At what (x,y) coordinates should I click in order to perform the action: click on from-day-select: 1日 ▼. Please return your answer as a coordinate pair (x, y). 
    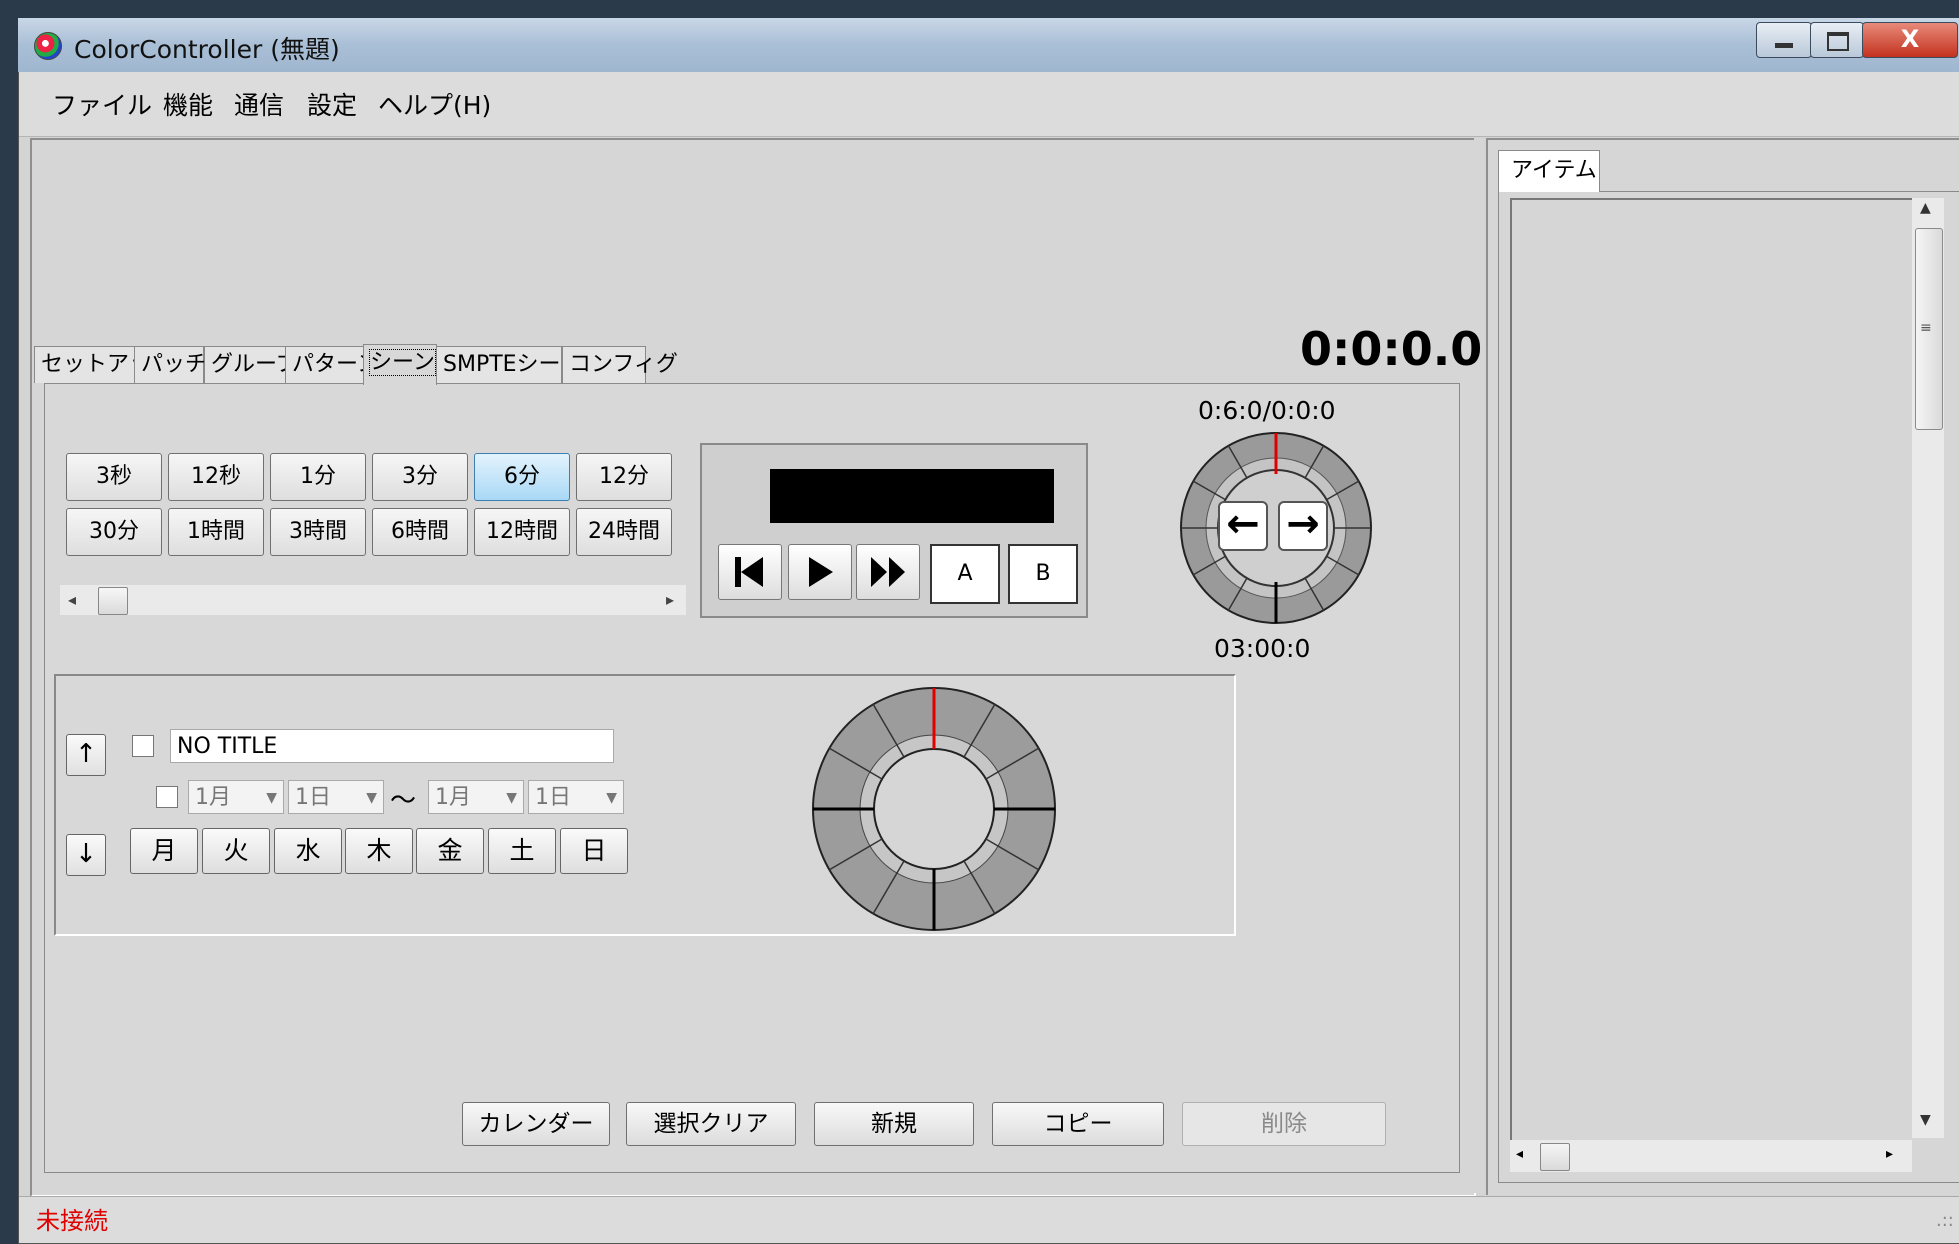
    Looking at the image, I should click on (336, 797).